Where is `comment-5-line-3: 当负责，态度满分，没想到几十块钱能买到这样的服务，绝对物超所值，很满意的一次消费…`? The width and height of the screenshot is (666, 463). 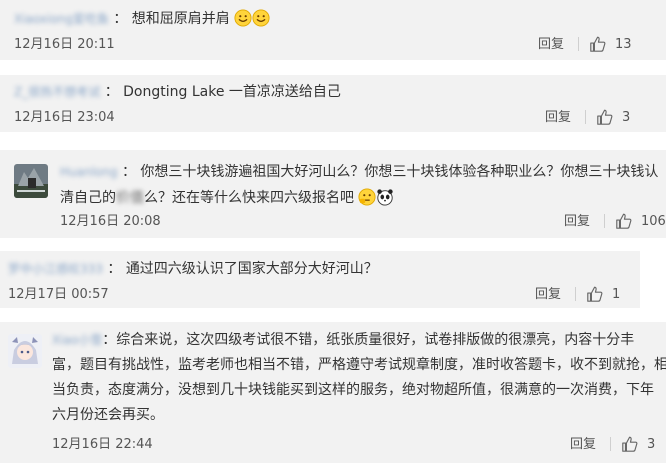
comment-5-line-3: 当负责，态度满分，没想到几十块钱能买到这样的服务，绝对物超所值，很满意的一次消费… is located at coordinates (353, 390).